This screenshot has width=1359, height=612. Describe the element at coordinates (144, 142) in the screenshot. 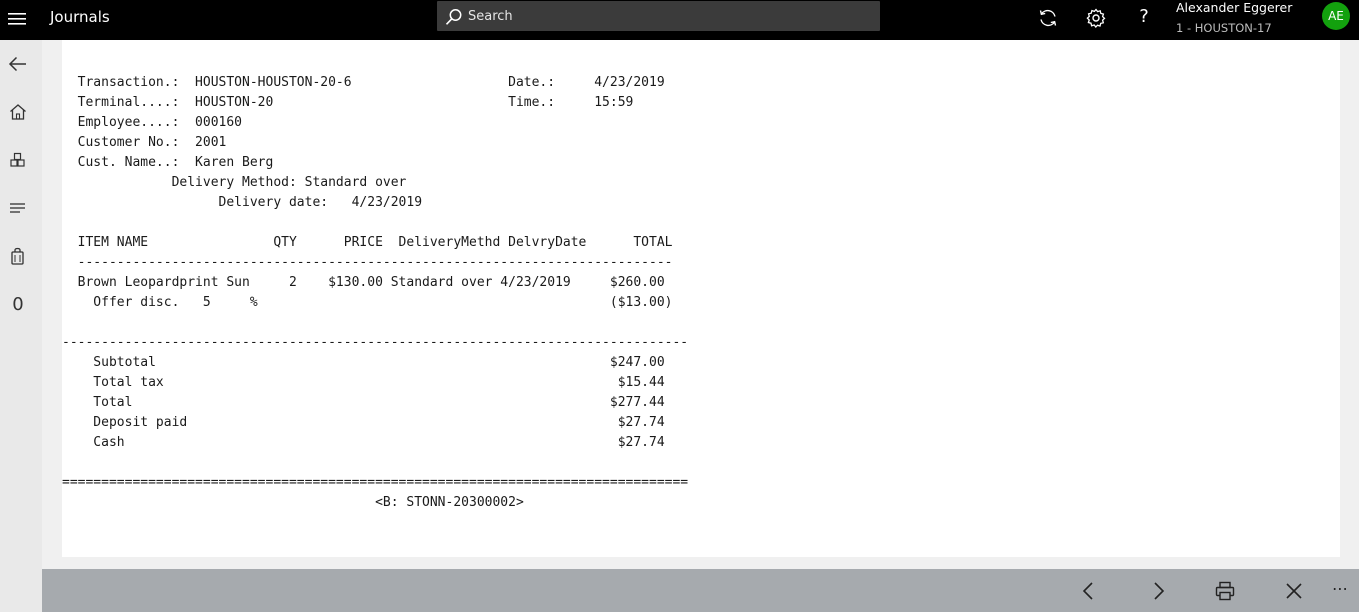

I see `receipt-line: Customer No.: 2001` at that location.